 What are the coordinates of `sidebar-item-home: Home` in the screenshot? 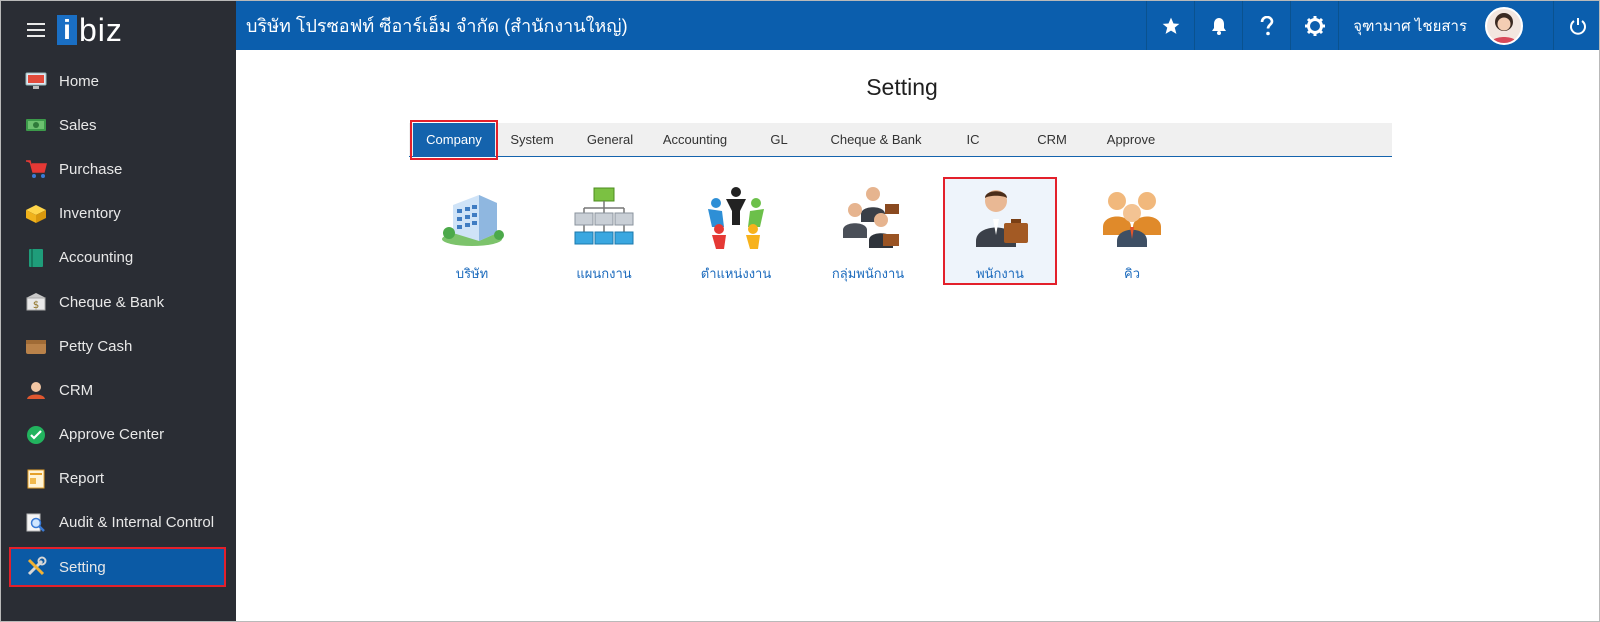 It's located at (118, 81).